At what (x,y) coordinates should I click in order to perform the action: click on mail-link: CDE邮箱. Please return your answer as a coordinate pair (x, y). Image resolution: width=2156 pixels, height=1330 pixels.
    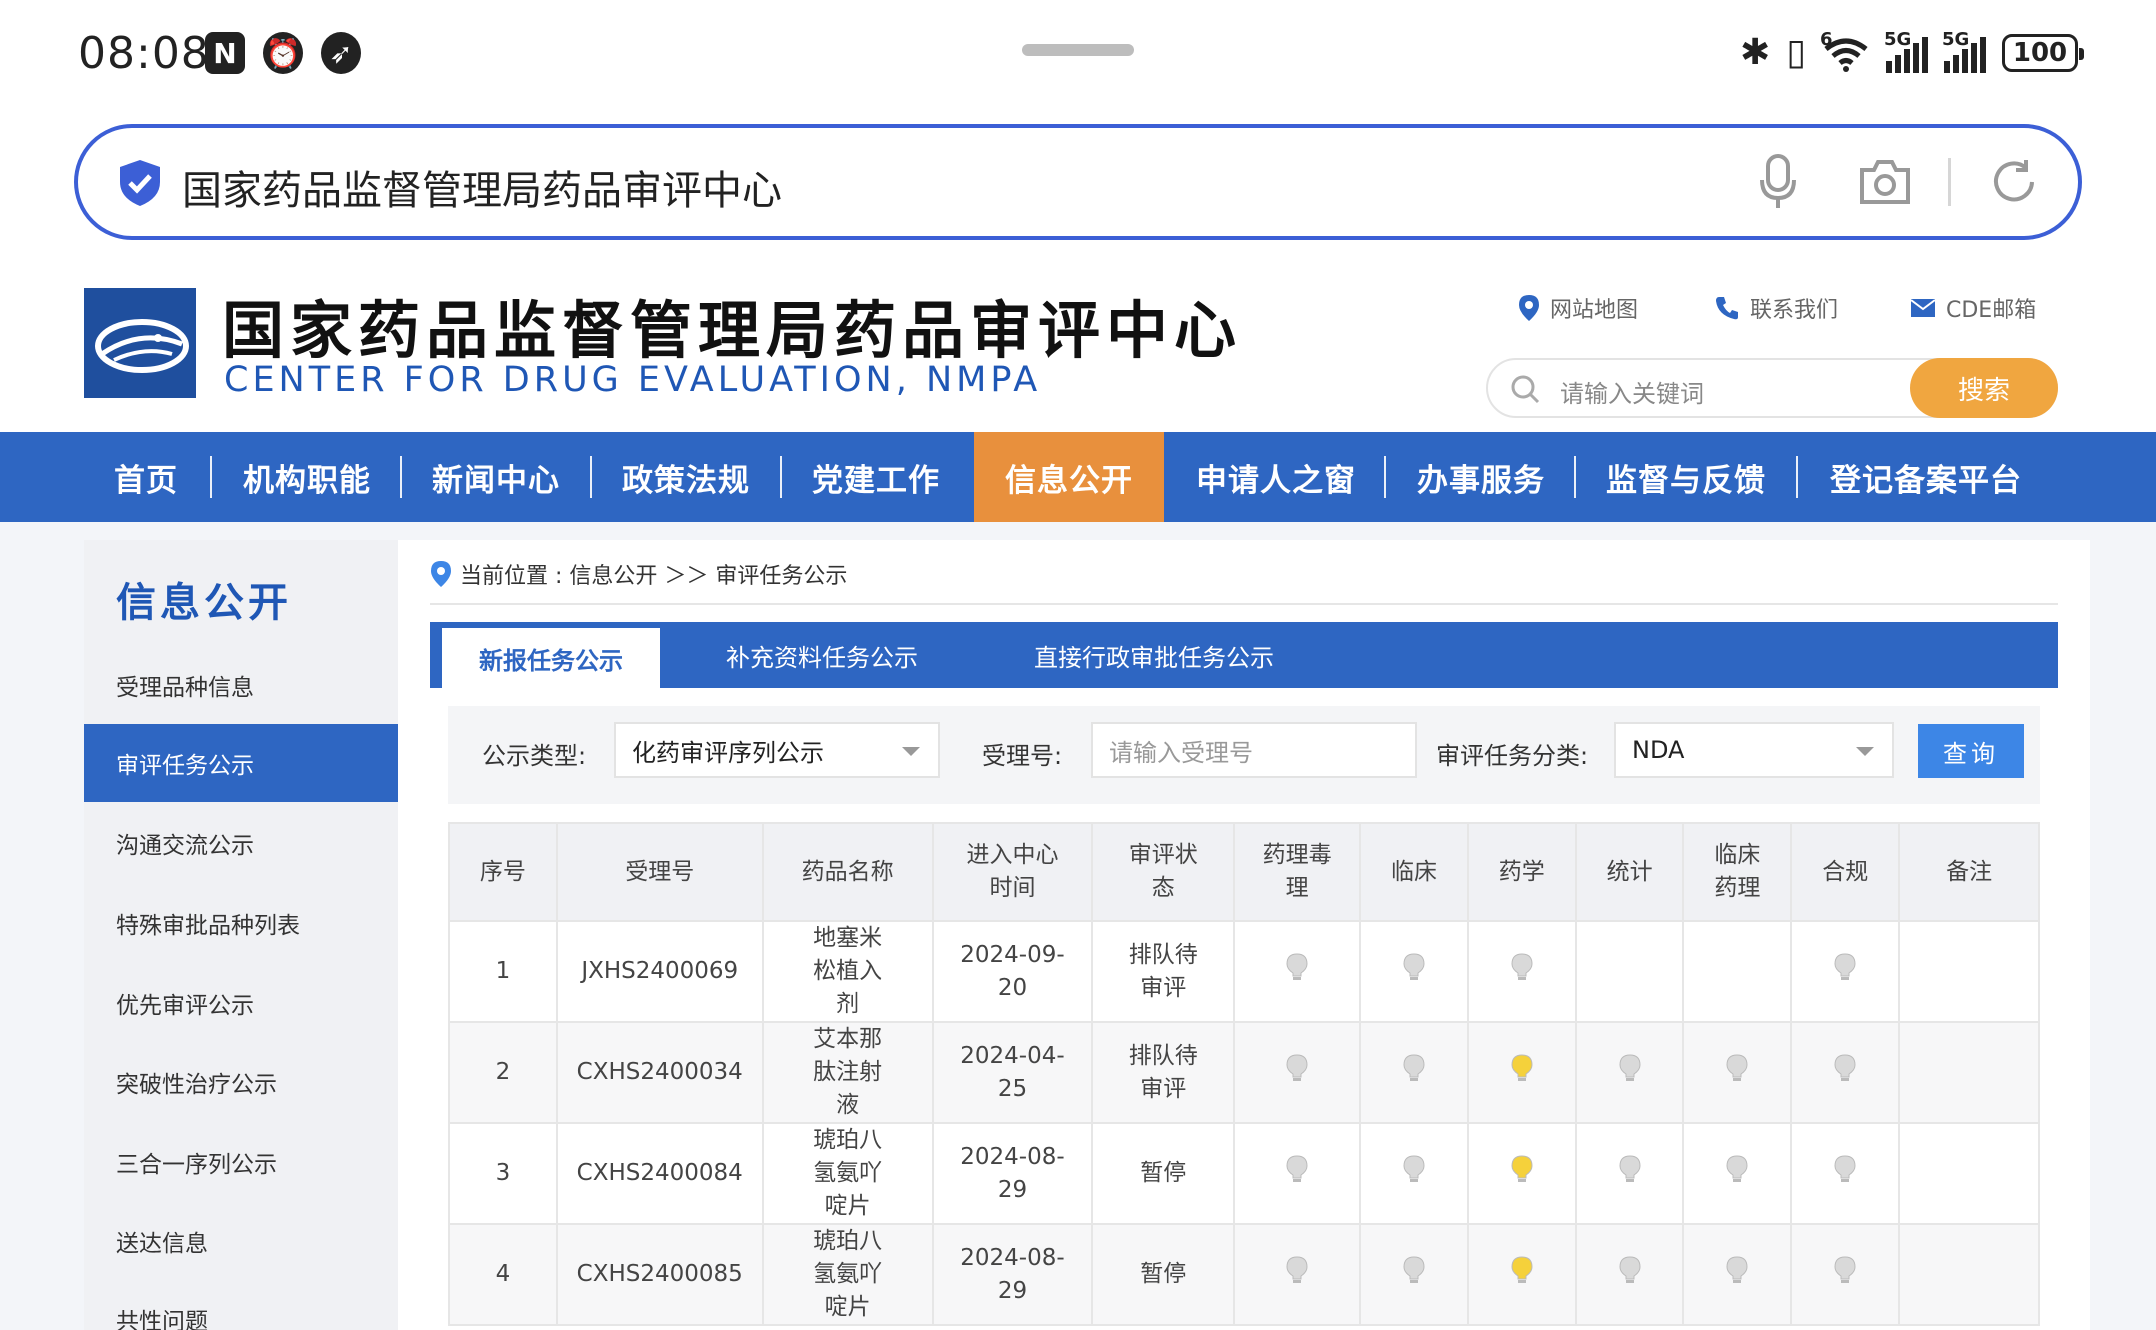
    Looking at the image, I should click on (1973, 308).